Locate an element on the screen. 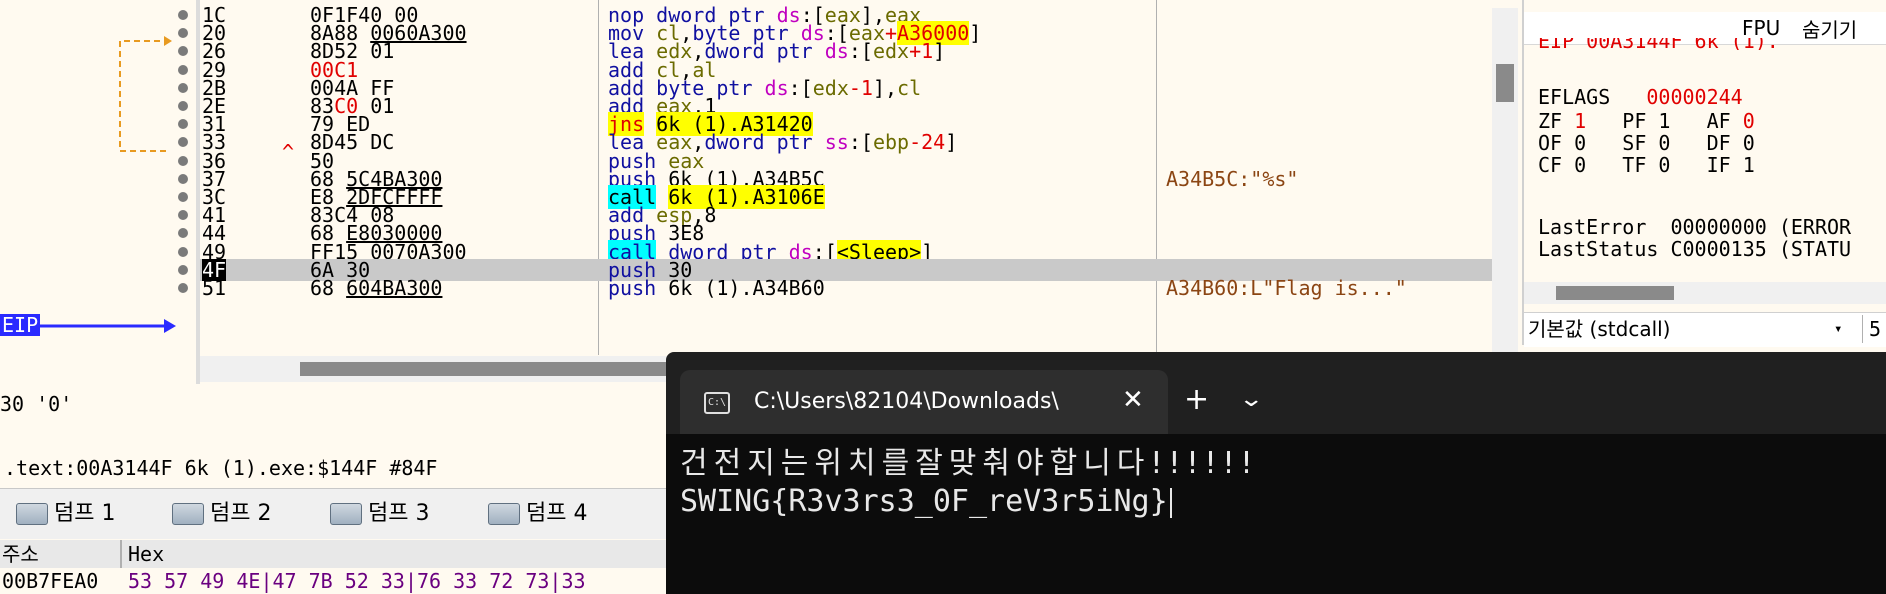 This screenshot has height=594, width=1886. eip-arrow-head is located at coordinates (170, 326).